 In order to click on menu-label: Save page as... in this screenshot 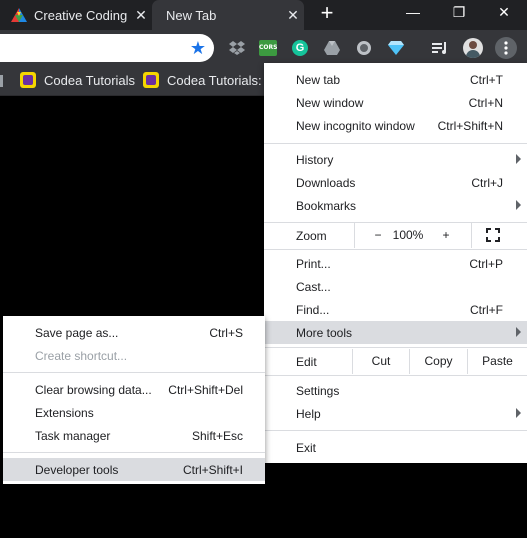, I will do `click(77, 332)`.